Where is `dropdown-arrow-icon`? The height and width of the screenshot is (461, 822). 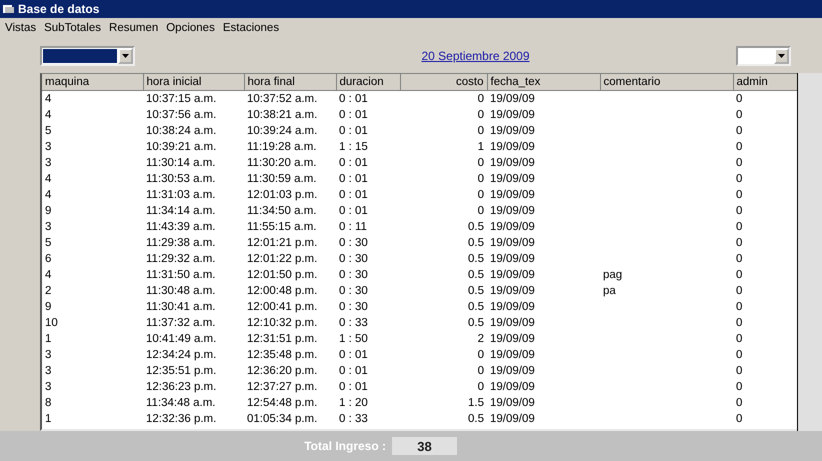 dropdown-arrow-icon is located at coordinates (125, 56).